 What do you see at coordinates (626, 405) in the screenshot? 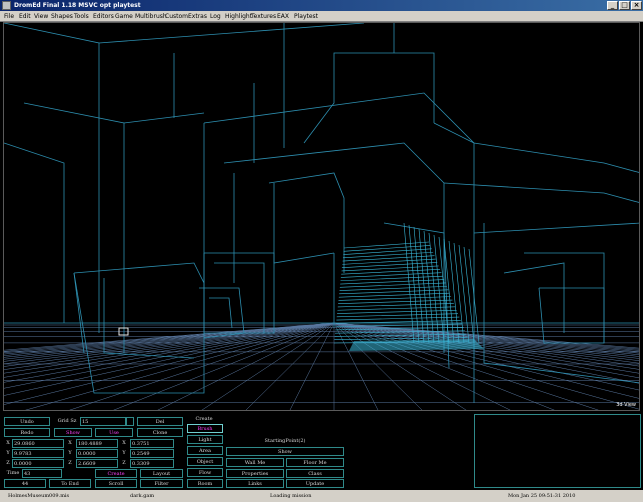
I see `view-label: 3d View` at bounding box center [626, 405].